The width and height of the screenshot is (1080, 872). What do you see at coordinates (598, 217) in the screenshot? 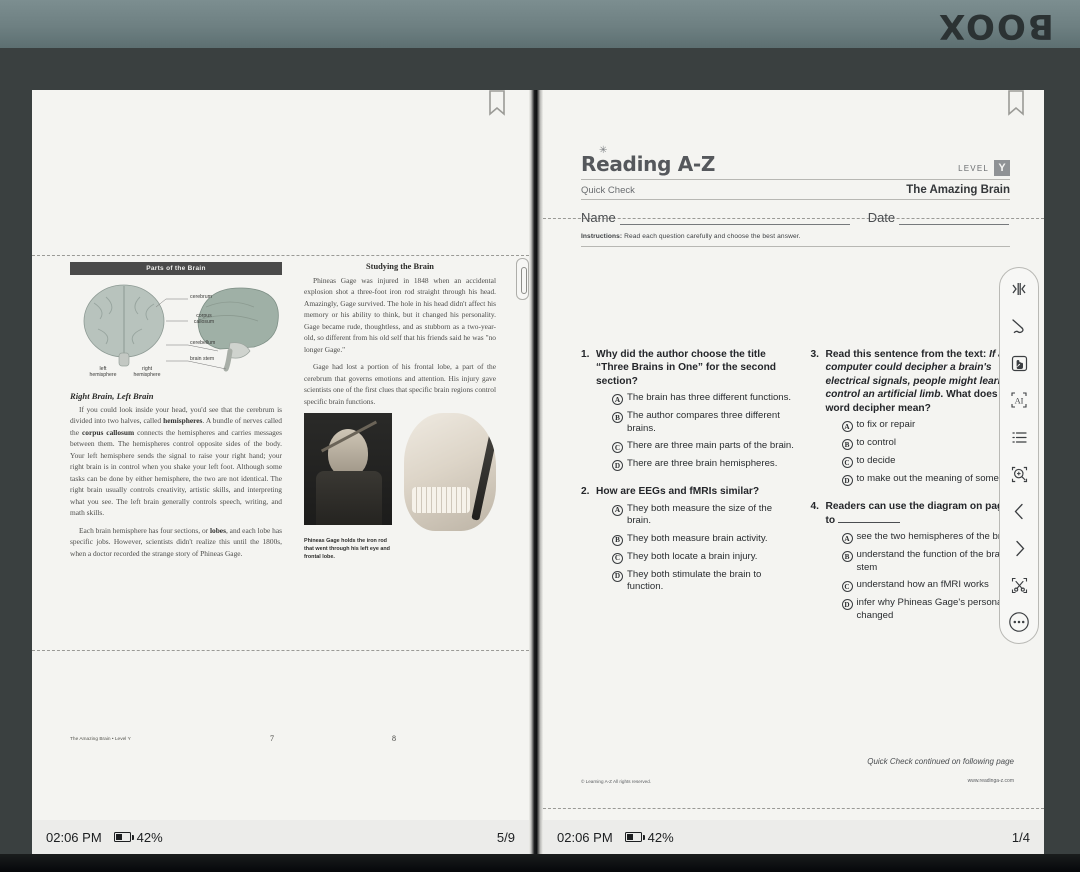
I see `name-label: Name` at bounding box center [598, 217].